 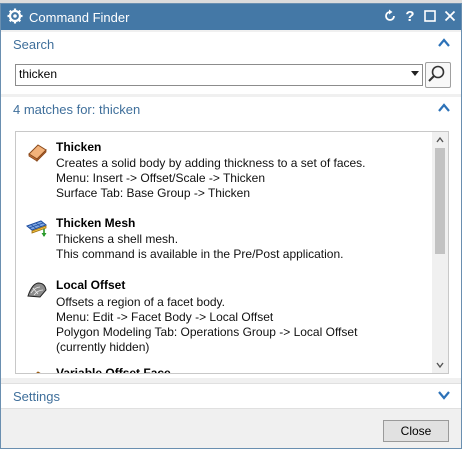 I want to click on result-title: Thicken, so click(x=79, y=147).